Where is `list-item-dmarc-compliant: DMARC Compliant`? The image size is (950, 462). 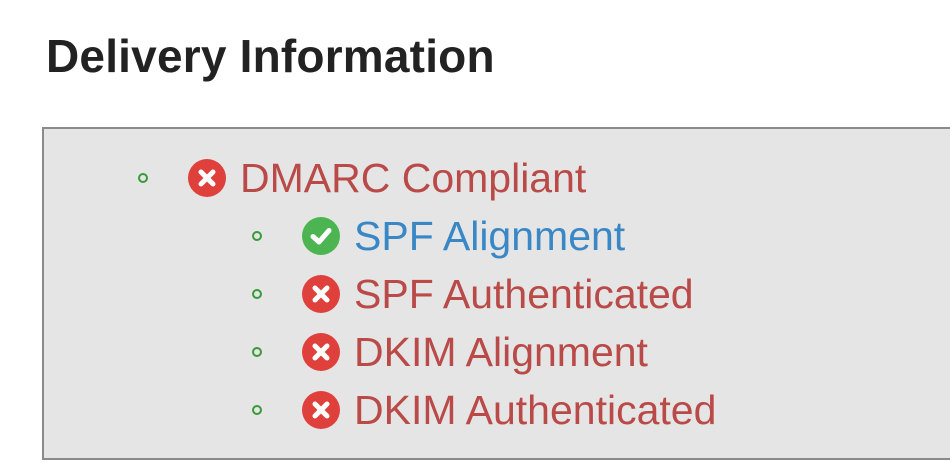 list-item-dmarc-compliant: DMARC Compliant is located at coordinates (362, 178).